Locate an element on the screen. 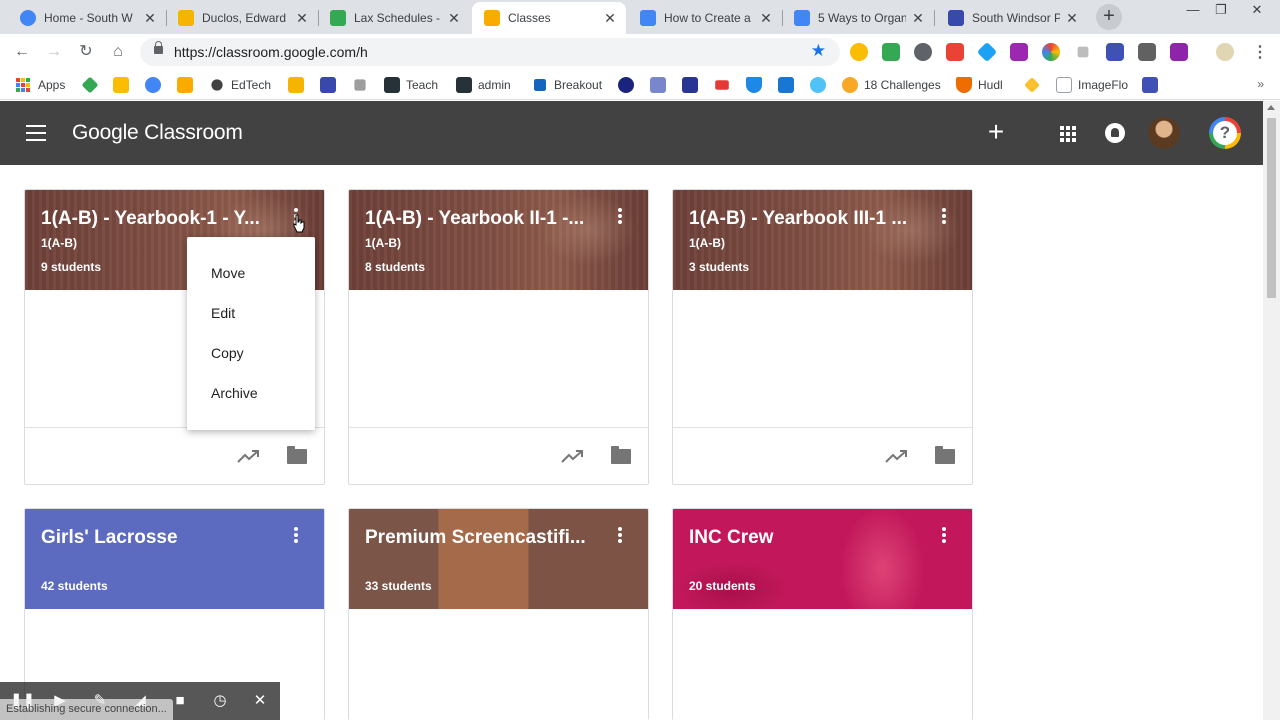 This screenshot has height=720, width=1280. google-apps-icon is located at coordinates (1068, 134).